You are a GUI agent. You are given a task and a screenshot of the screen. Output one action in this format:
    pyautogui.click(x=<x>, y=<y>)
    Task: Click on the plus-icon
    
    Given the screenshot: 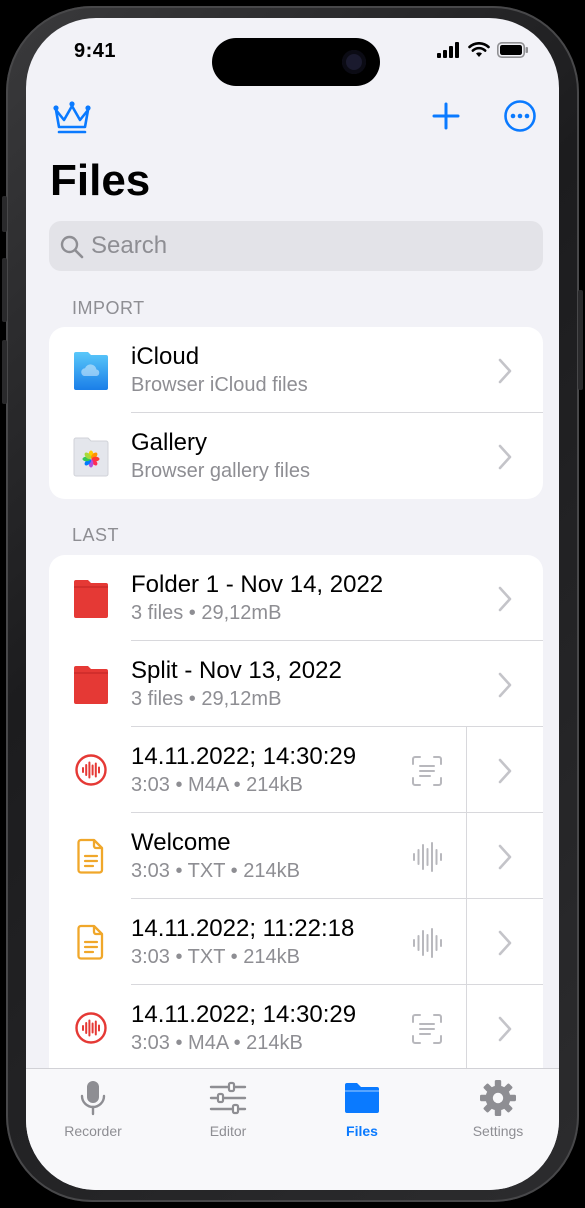 What is the action you would take?
    pyautogui.click(x=446, y=116)
    